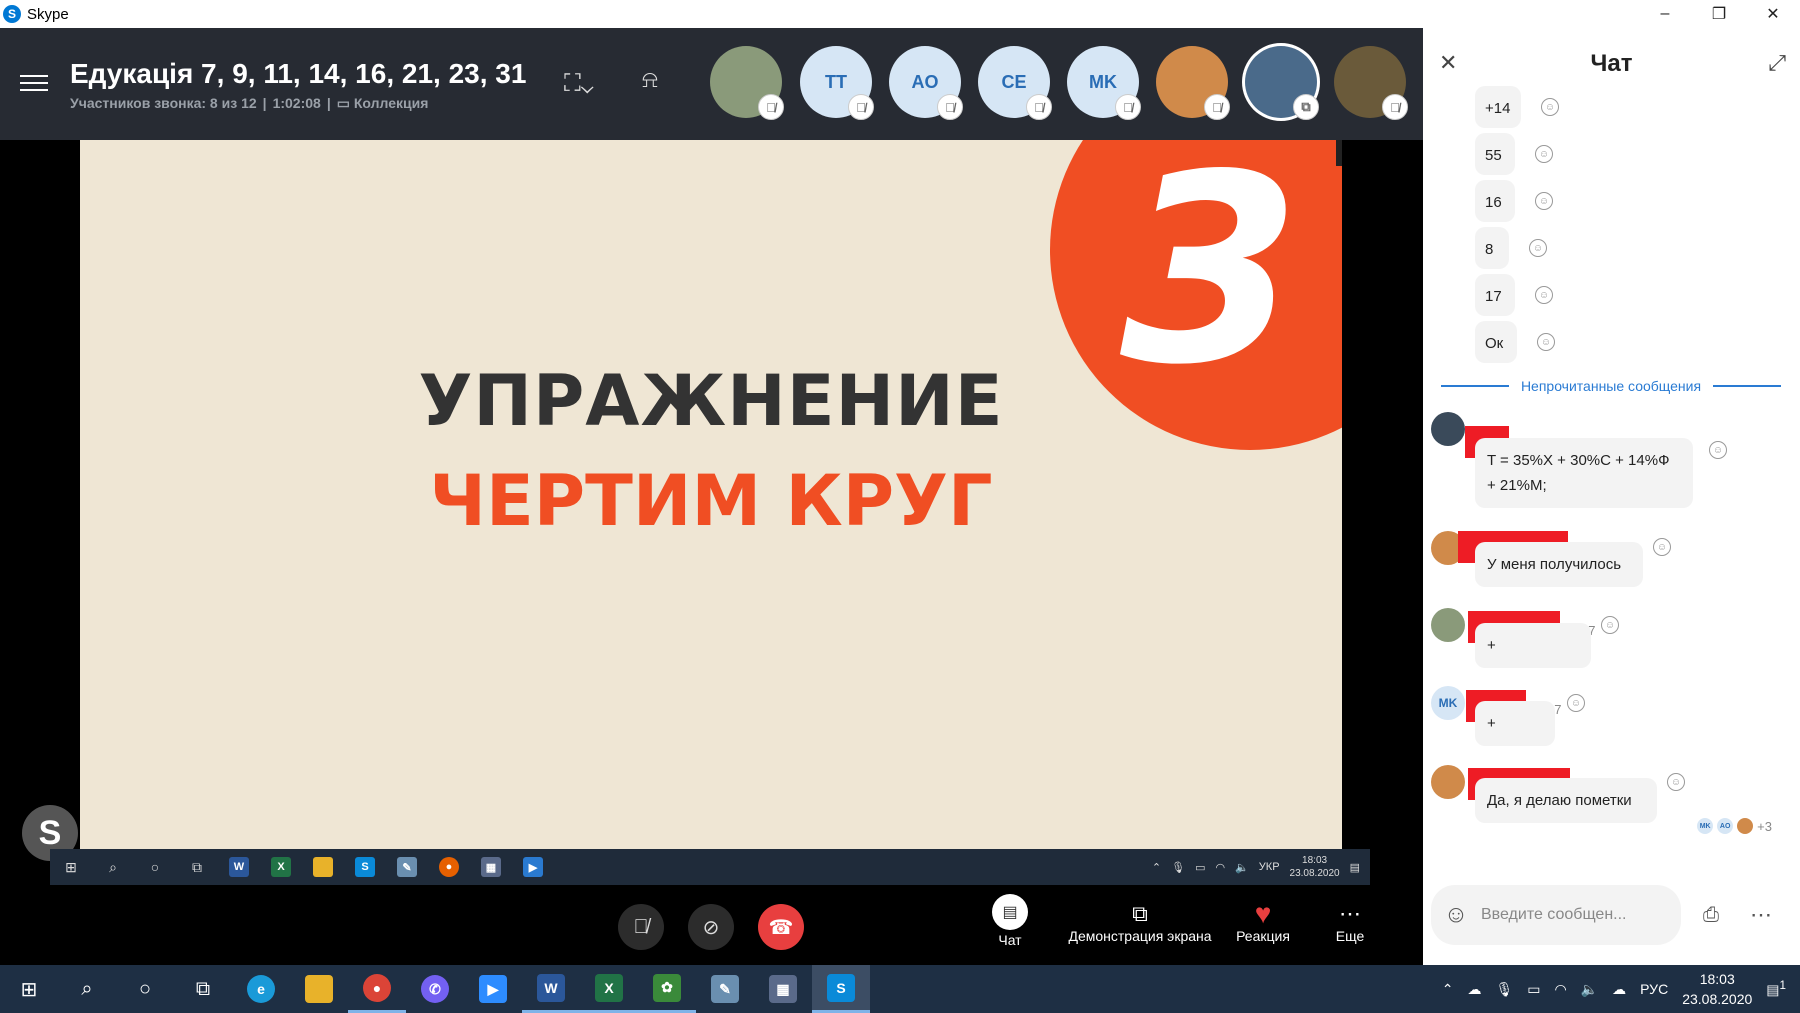  Describe the element at coordinates (1039, 107) in the screenshot. I see `muted-mic-icon: 🎙̸` at that location.